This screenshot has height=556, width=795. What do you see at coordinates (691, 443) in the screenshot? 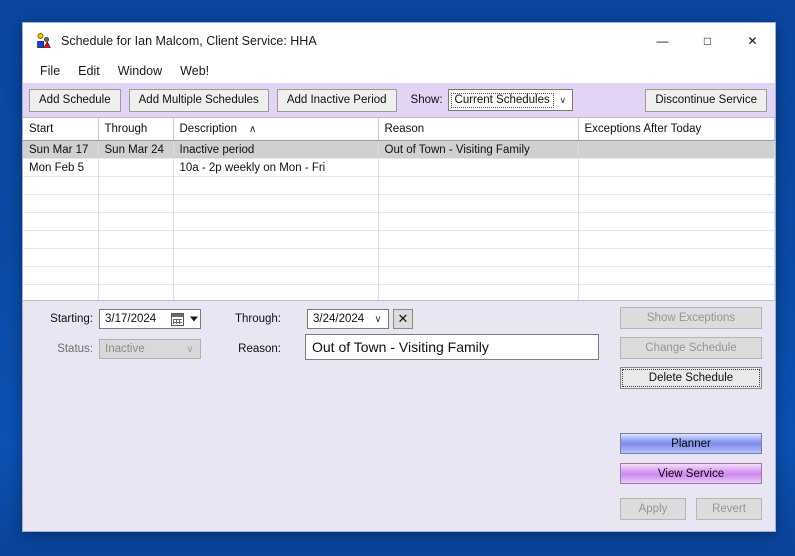
I see `planner-button: Planner` at bounding box center [691, 443].